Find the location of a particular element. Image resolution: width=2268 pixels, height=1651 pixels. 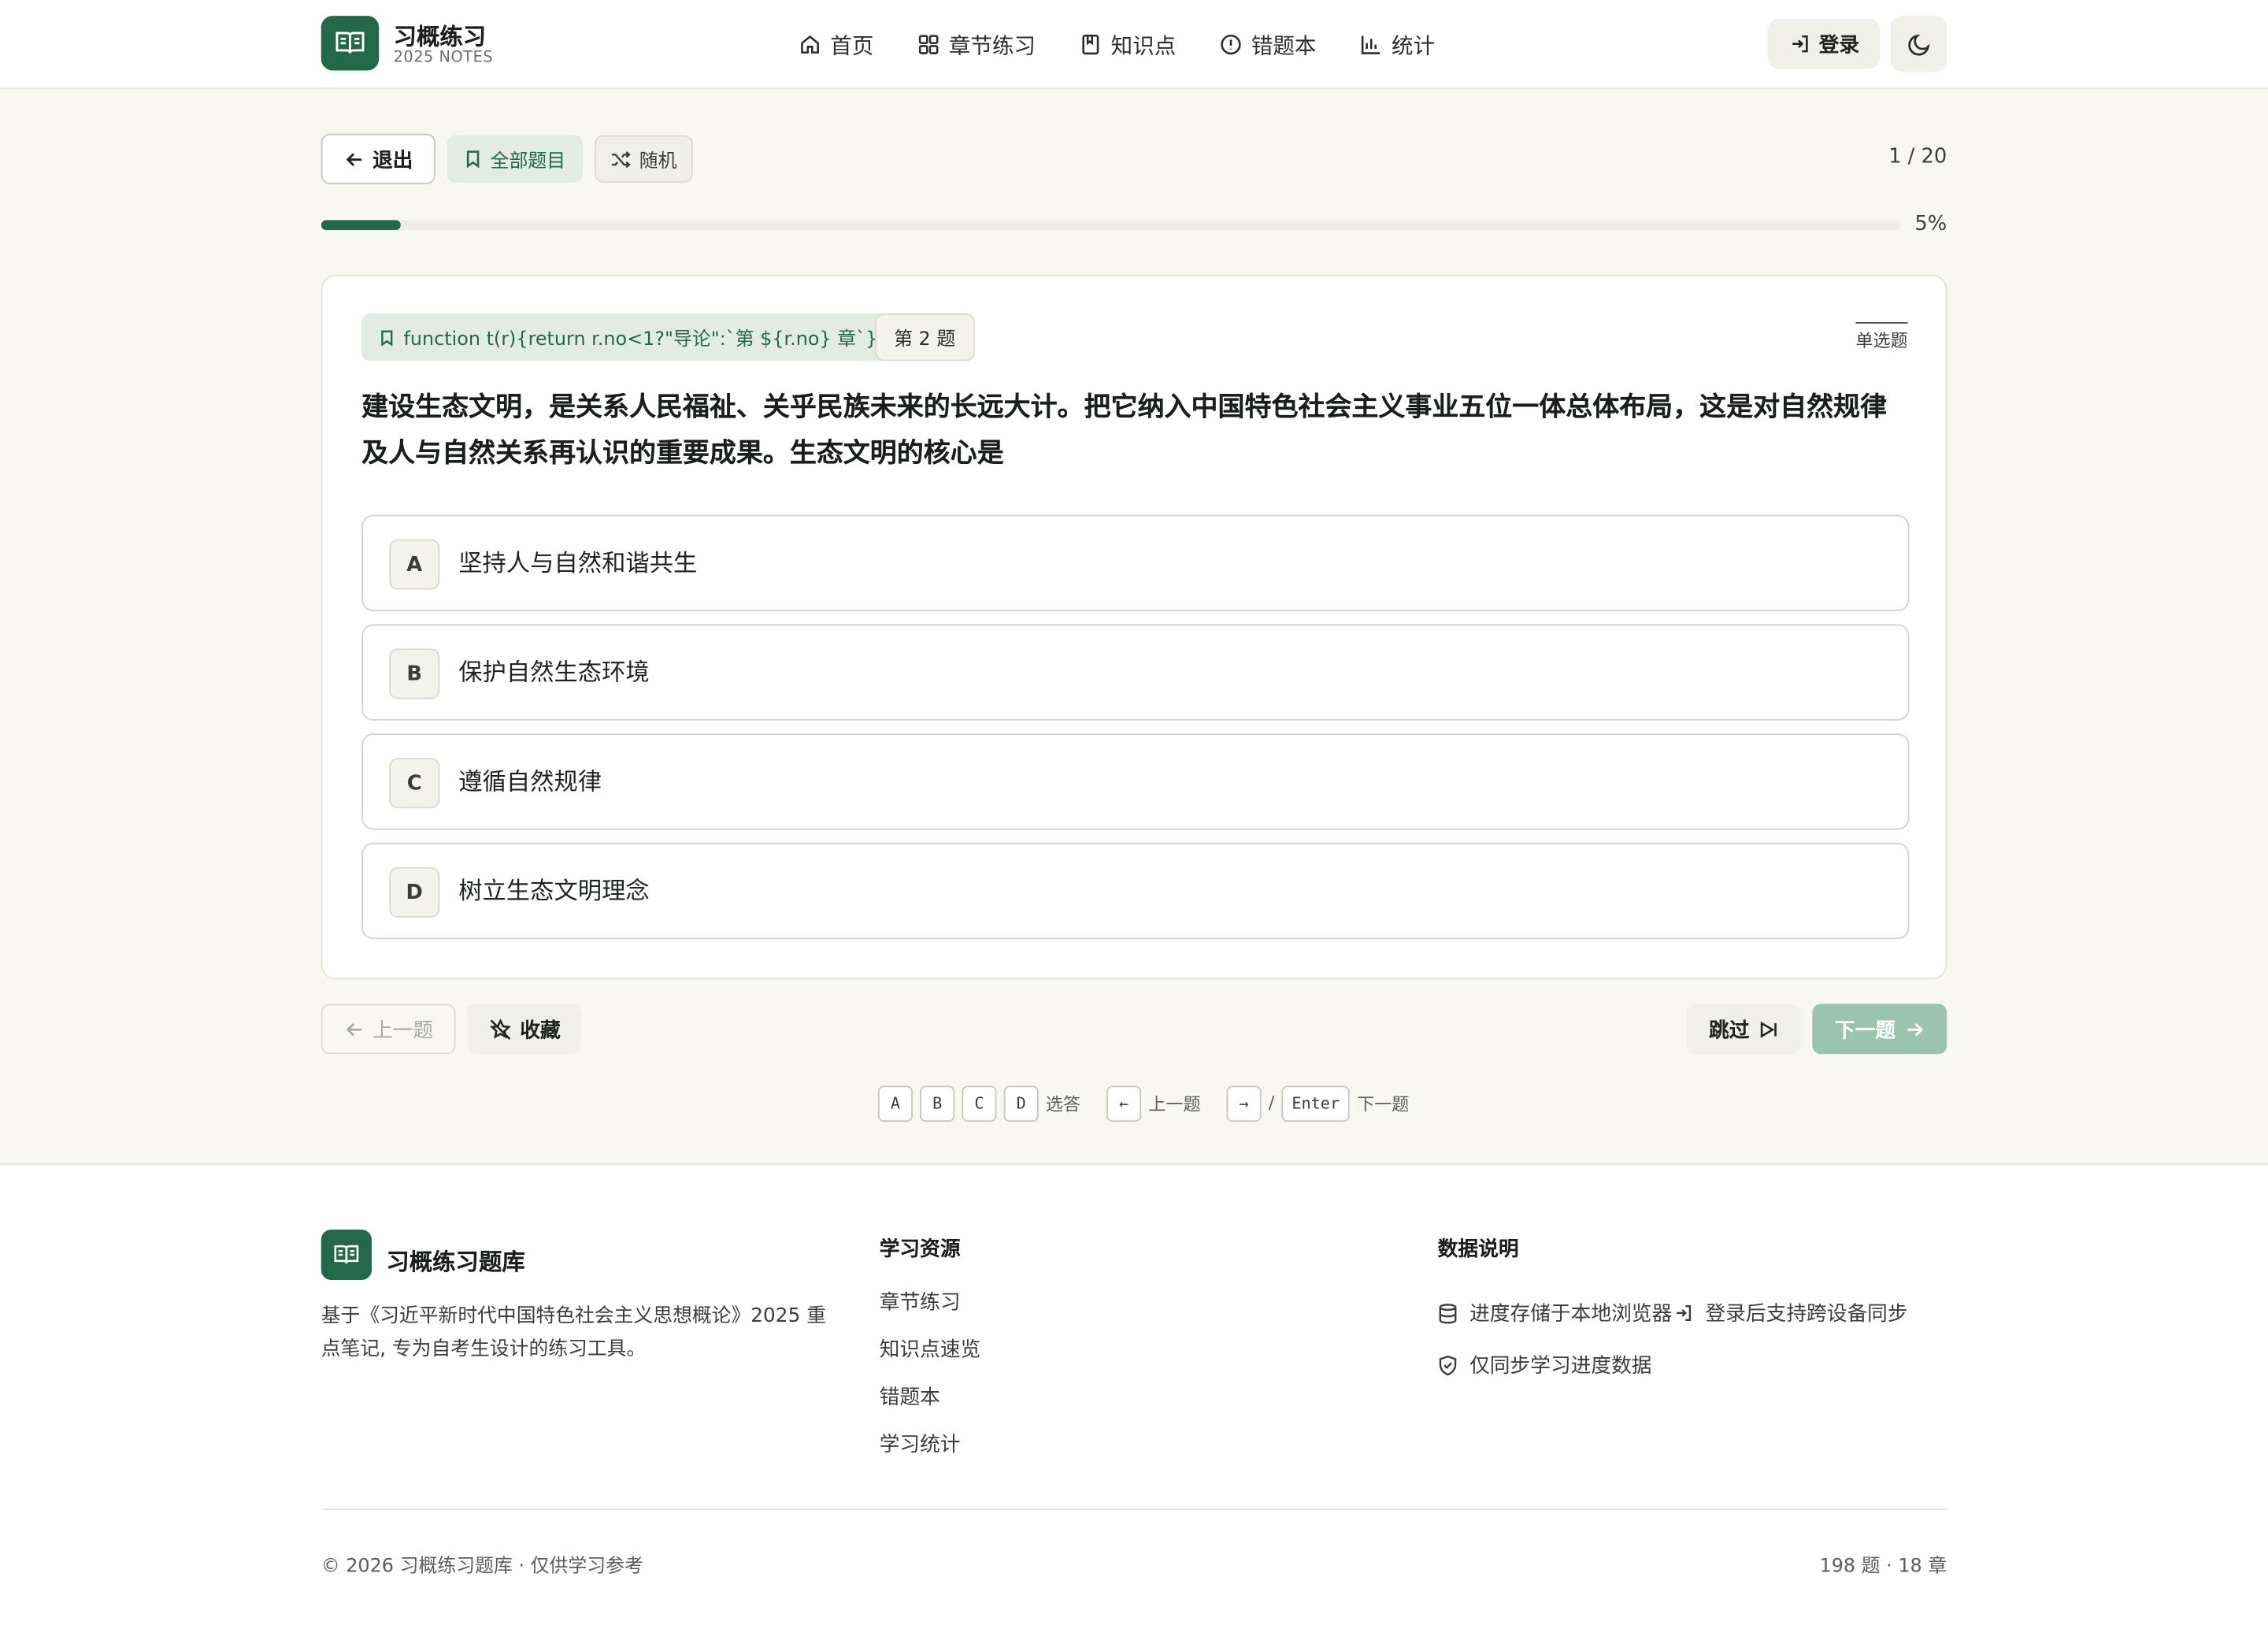

kbd-enter: Enter is located at coordinates (1316, 1103).